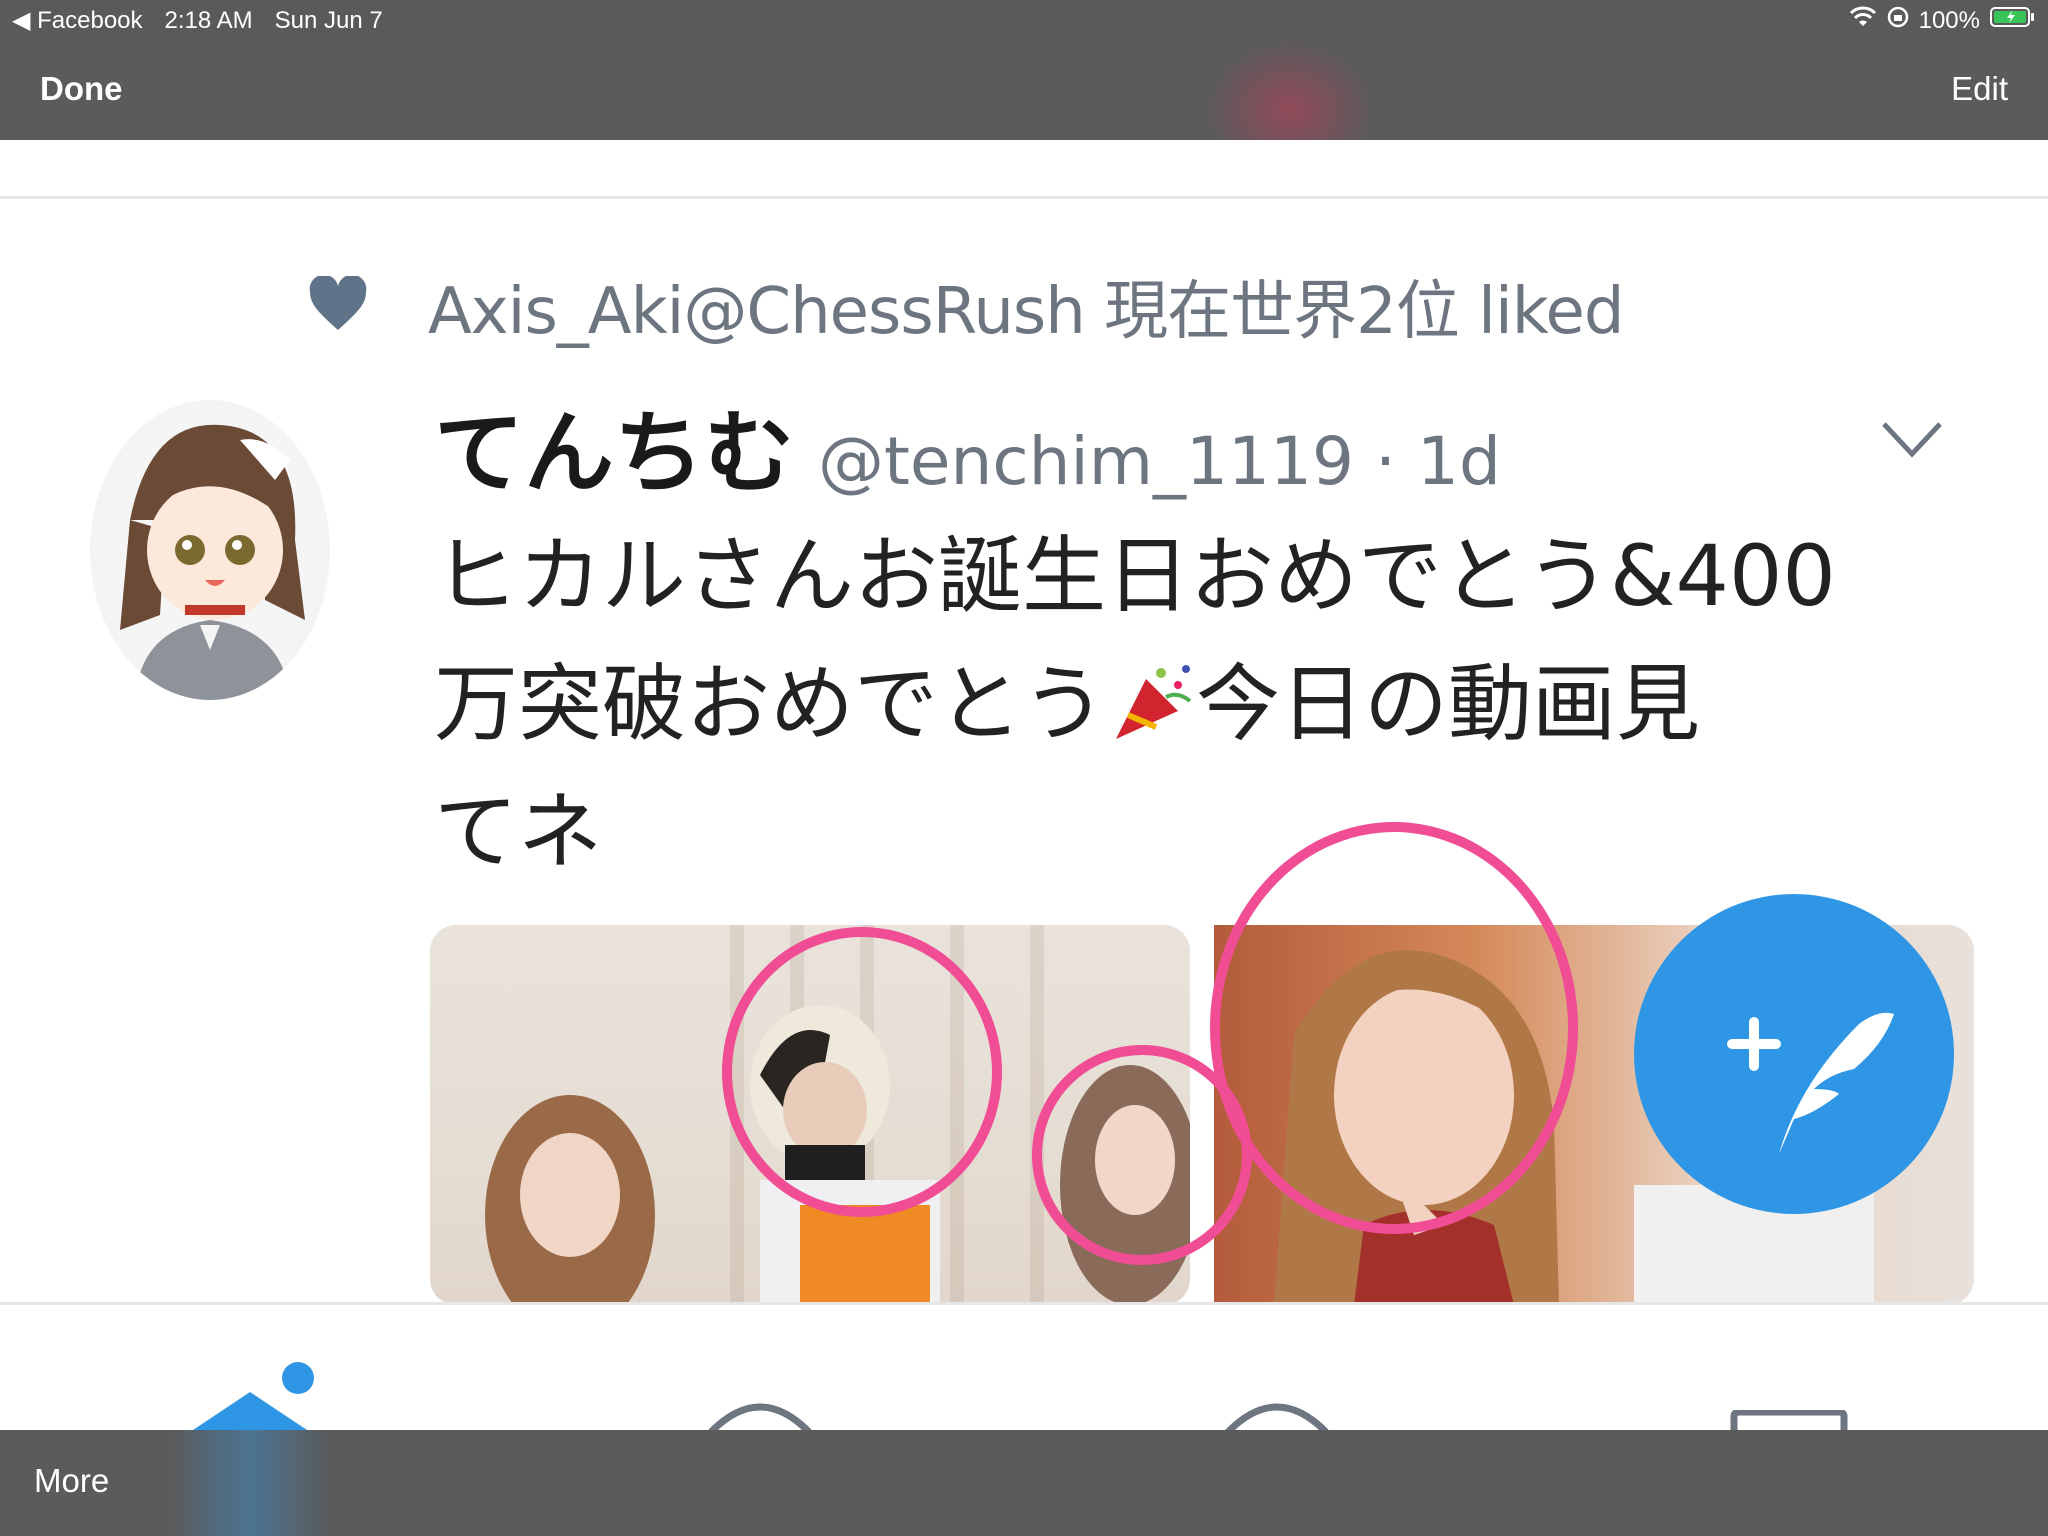  Describe the element at coordinates (1949, 20) in the screenshot. I see `battery-percent: 100%` at that location.